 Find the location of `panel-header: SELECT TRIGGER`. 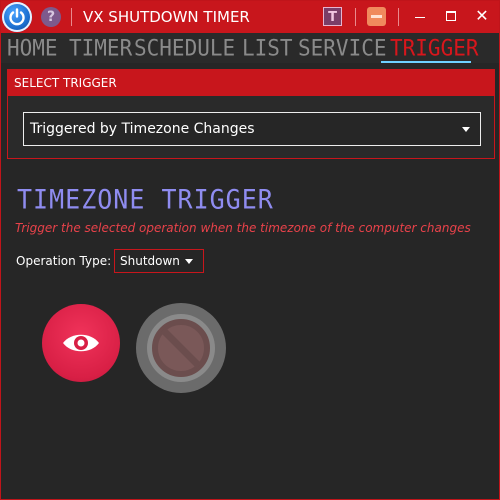

panel-header: SELECT TRIGGER is located at coordinates (251, 83).